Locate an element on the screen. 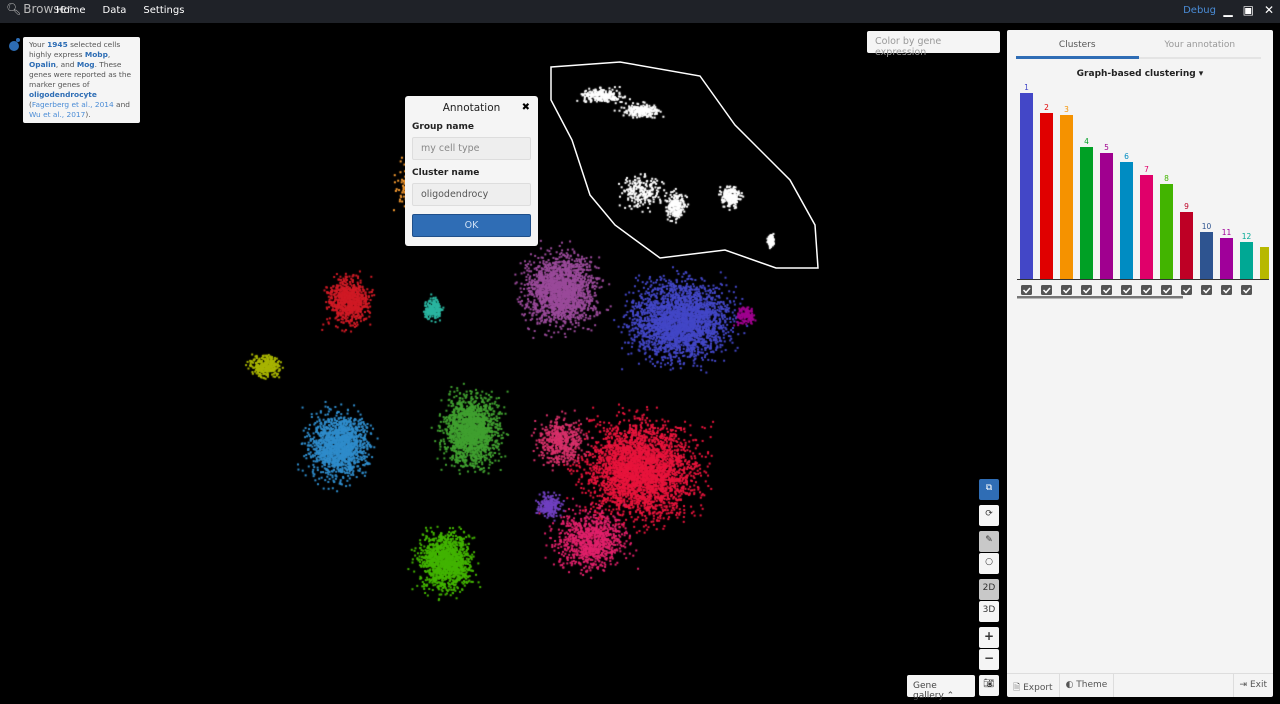  2d-button: 2D is located at coordinates (989, 589).